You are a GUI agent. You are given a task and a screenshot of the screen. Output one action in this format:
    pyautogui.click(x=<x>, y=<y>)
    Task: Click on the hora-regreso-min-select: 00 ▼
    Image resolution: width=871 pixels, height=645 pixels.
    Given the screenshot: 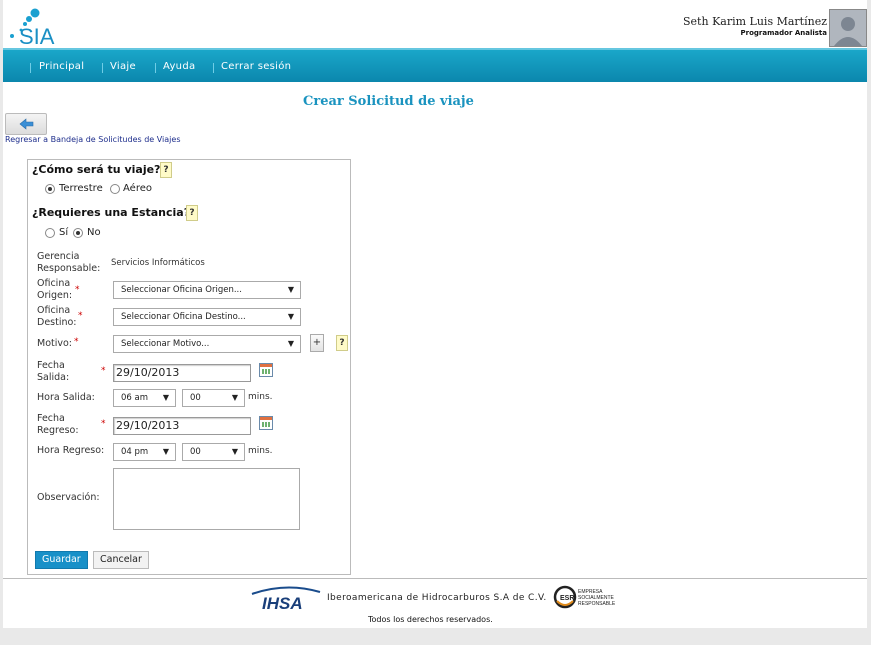 What is the action you would take?
    pyautogui.click(x=213, y=452)
    